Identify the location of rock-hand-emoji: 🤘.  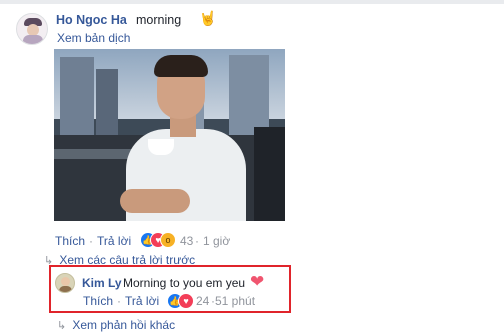
(208, 18).